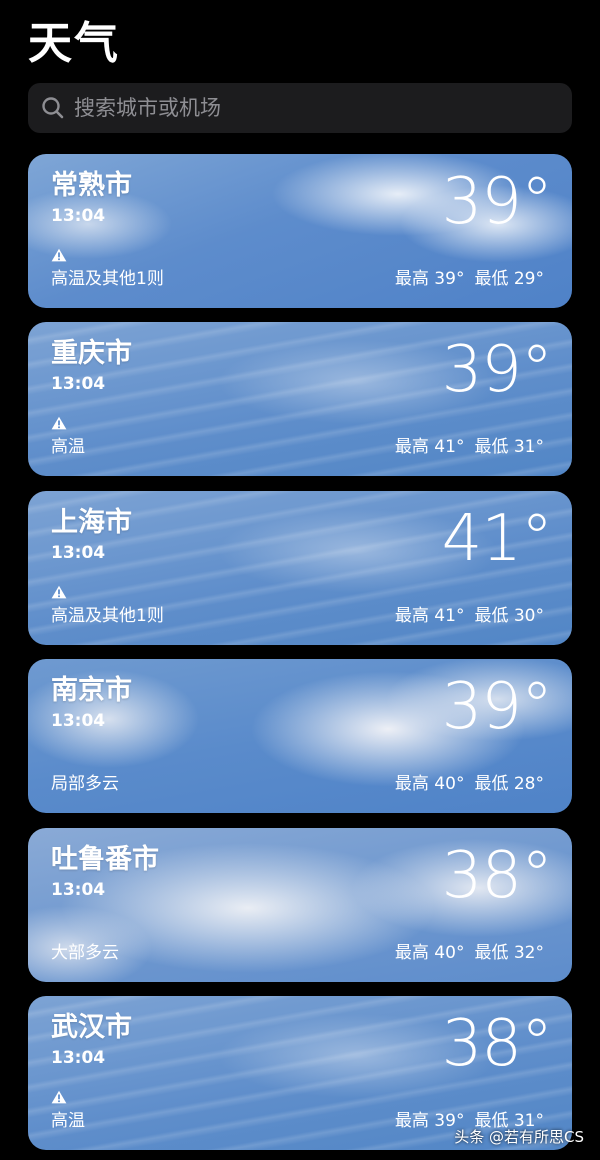  Describe the element at coordinates (105, 859) in the screenshot. I see `city-name: 吐鲁番市` at that location.